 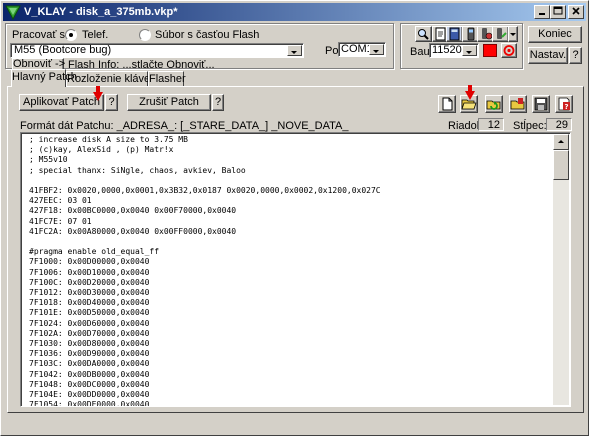 I want to click on reload-file-button, so click(x=494, y=104).